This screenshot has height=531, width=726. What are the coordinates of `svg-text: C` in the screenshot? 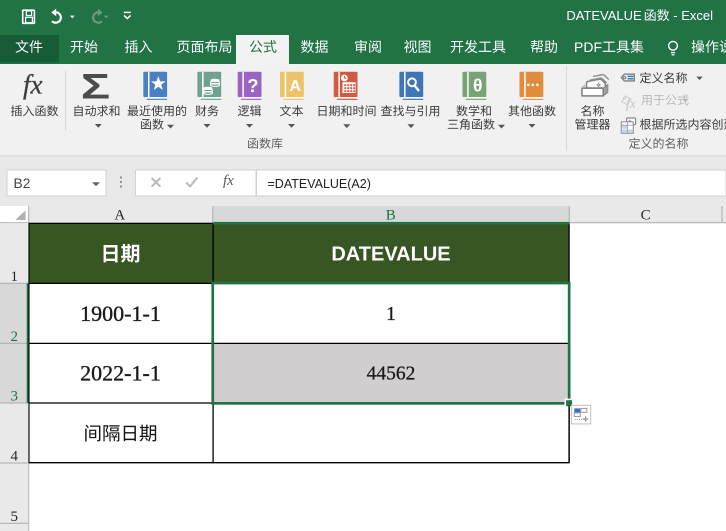 It's located at (646, 215).